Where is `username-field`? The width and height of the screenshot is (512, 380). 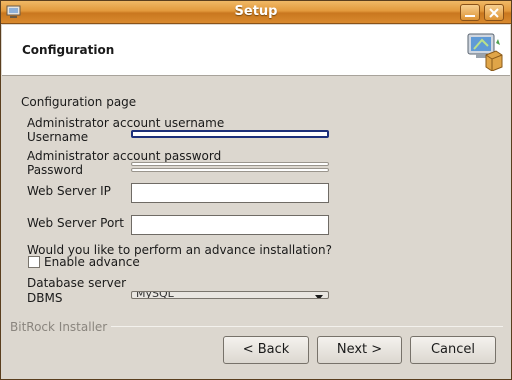 username-field is located at coordinates (230, 136).